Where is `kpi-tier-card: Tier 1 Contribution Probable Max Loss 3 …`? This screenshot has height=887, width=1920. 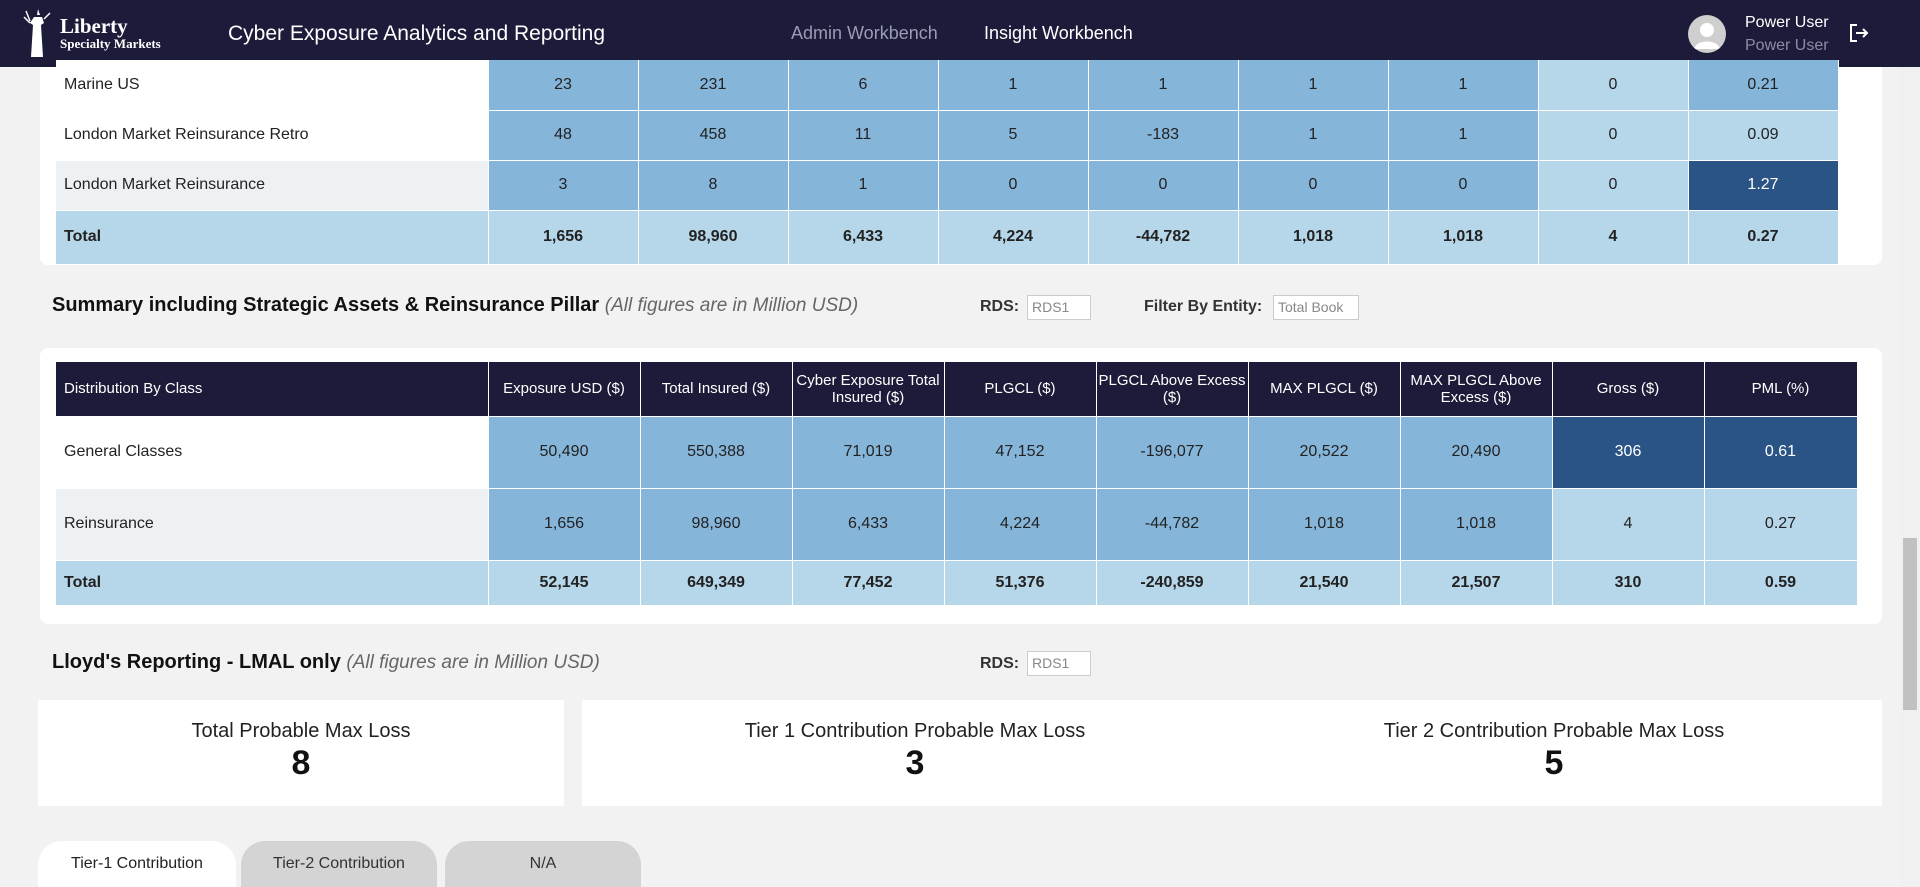
kpi-tier-card: Tier 1 Contribution Probable Max Loss 3 … is located at coordinates (1232, 753).